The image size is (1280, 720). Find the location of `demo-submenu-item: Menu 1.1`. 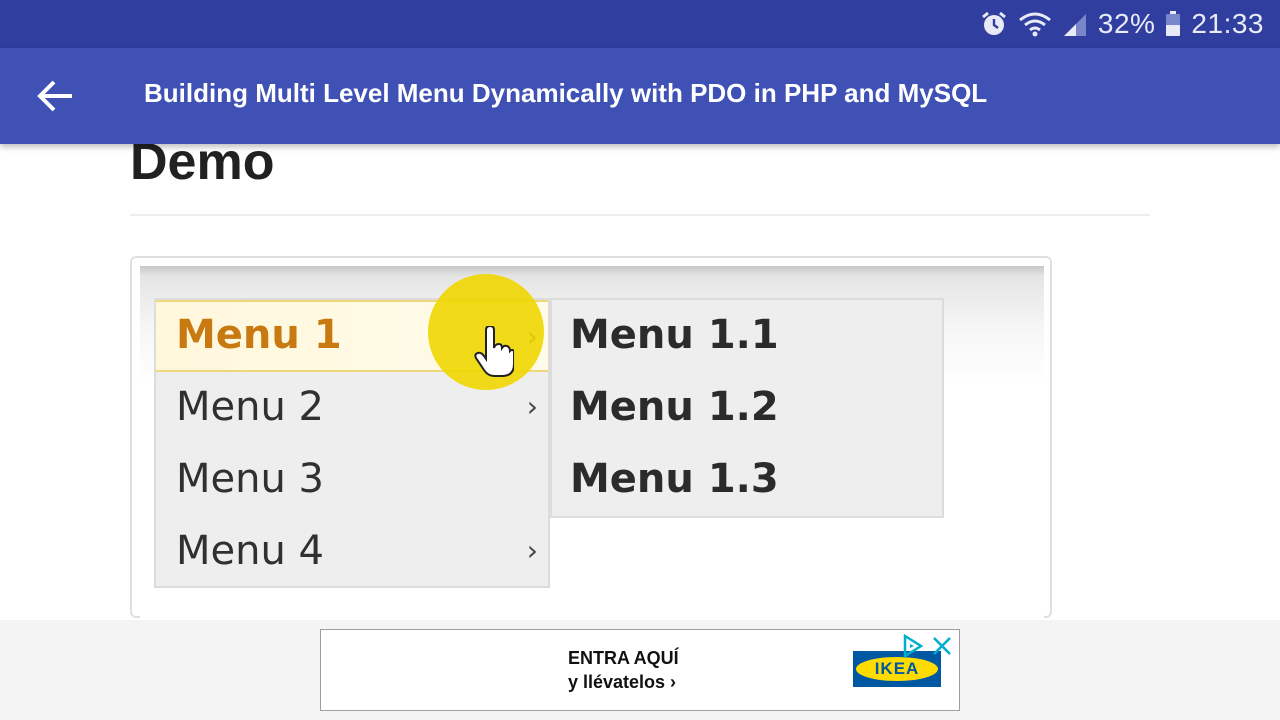

demo-submenu-item: Menu 1.1 is located at coordinates (747, 336).